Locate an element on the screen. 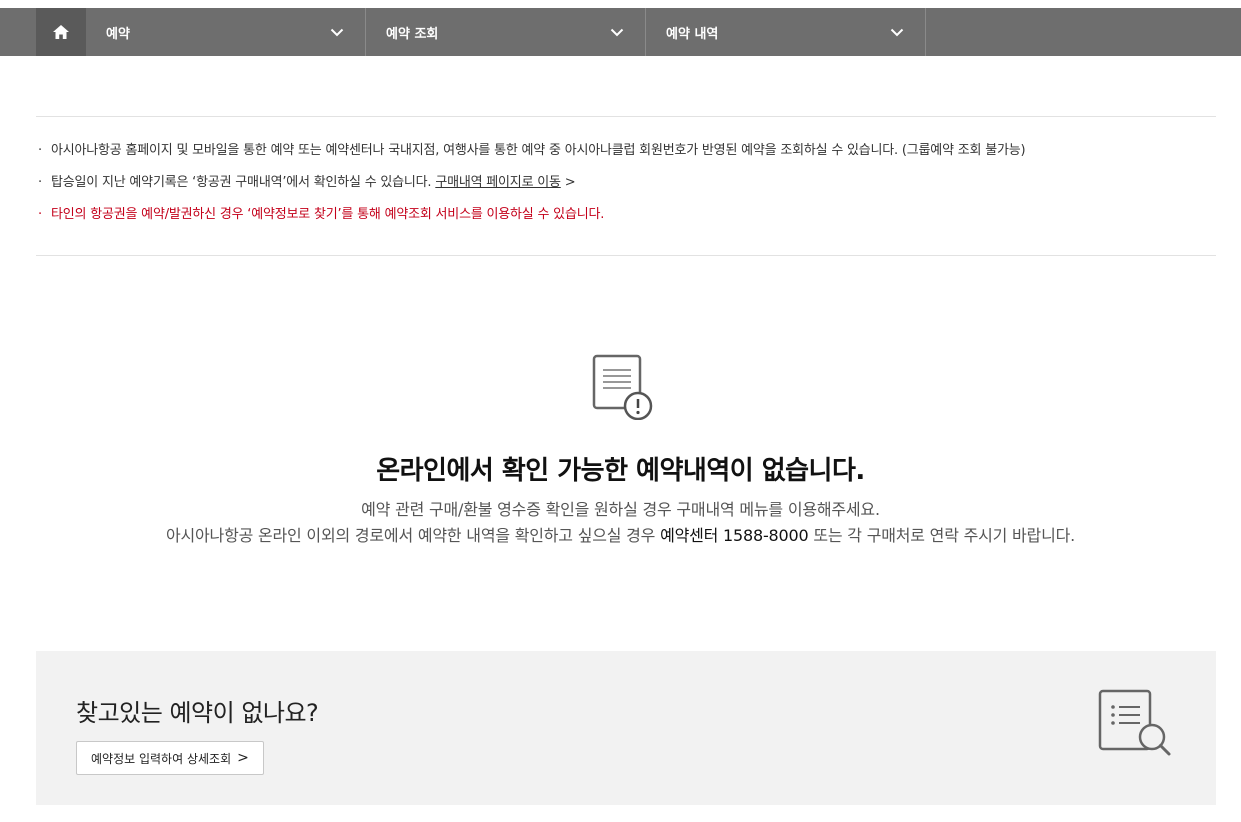 This screenshot has width=1241, height=822. nav-label: 예약 내역 is located at coordinates (692, 34).